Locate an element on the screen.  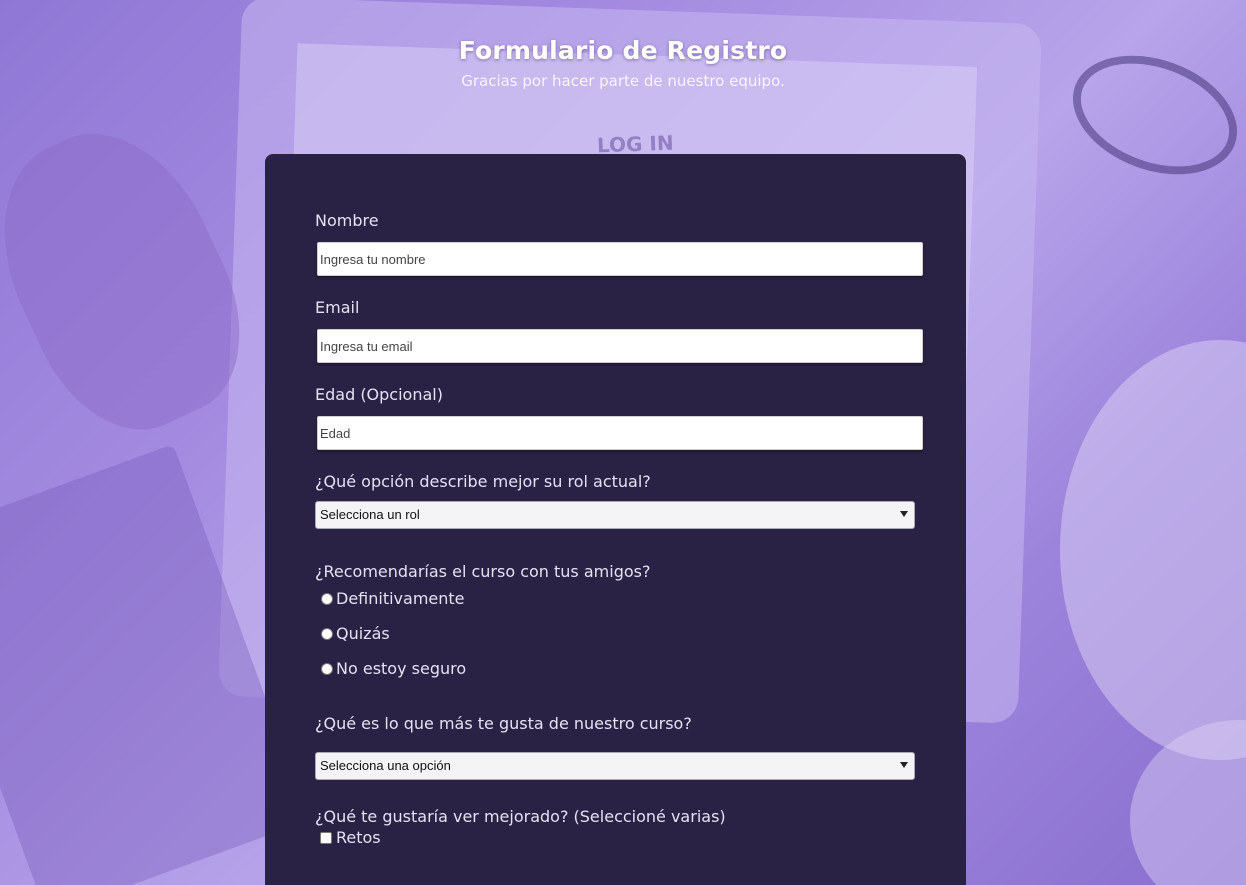
radio-option-maybe: Quizás is located at coordinates (622, 633).